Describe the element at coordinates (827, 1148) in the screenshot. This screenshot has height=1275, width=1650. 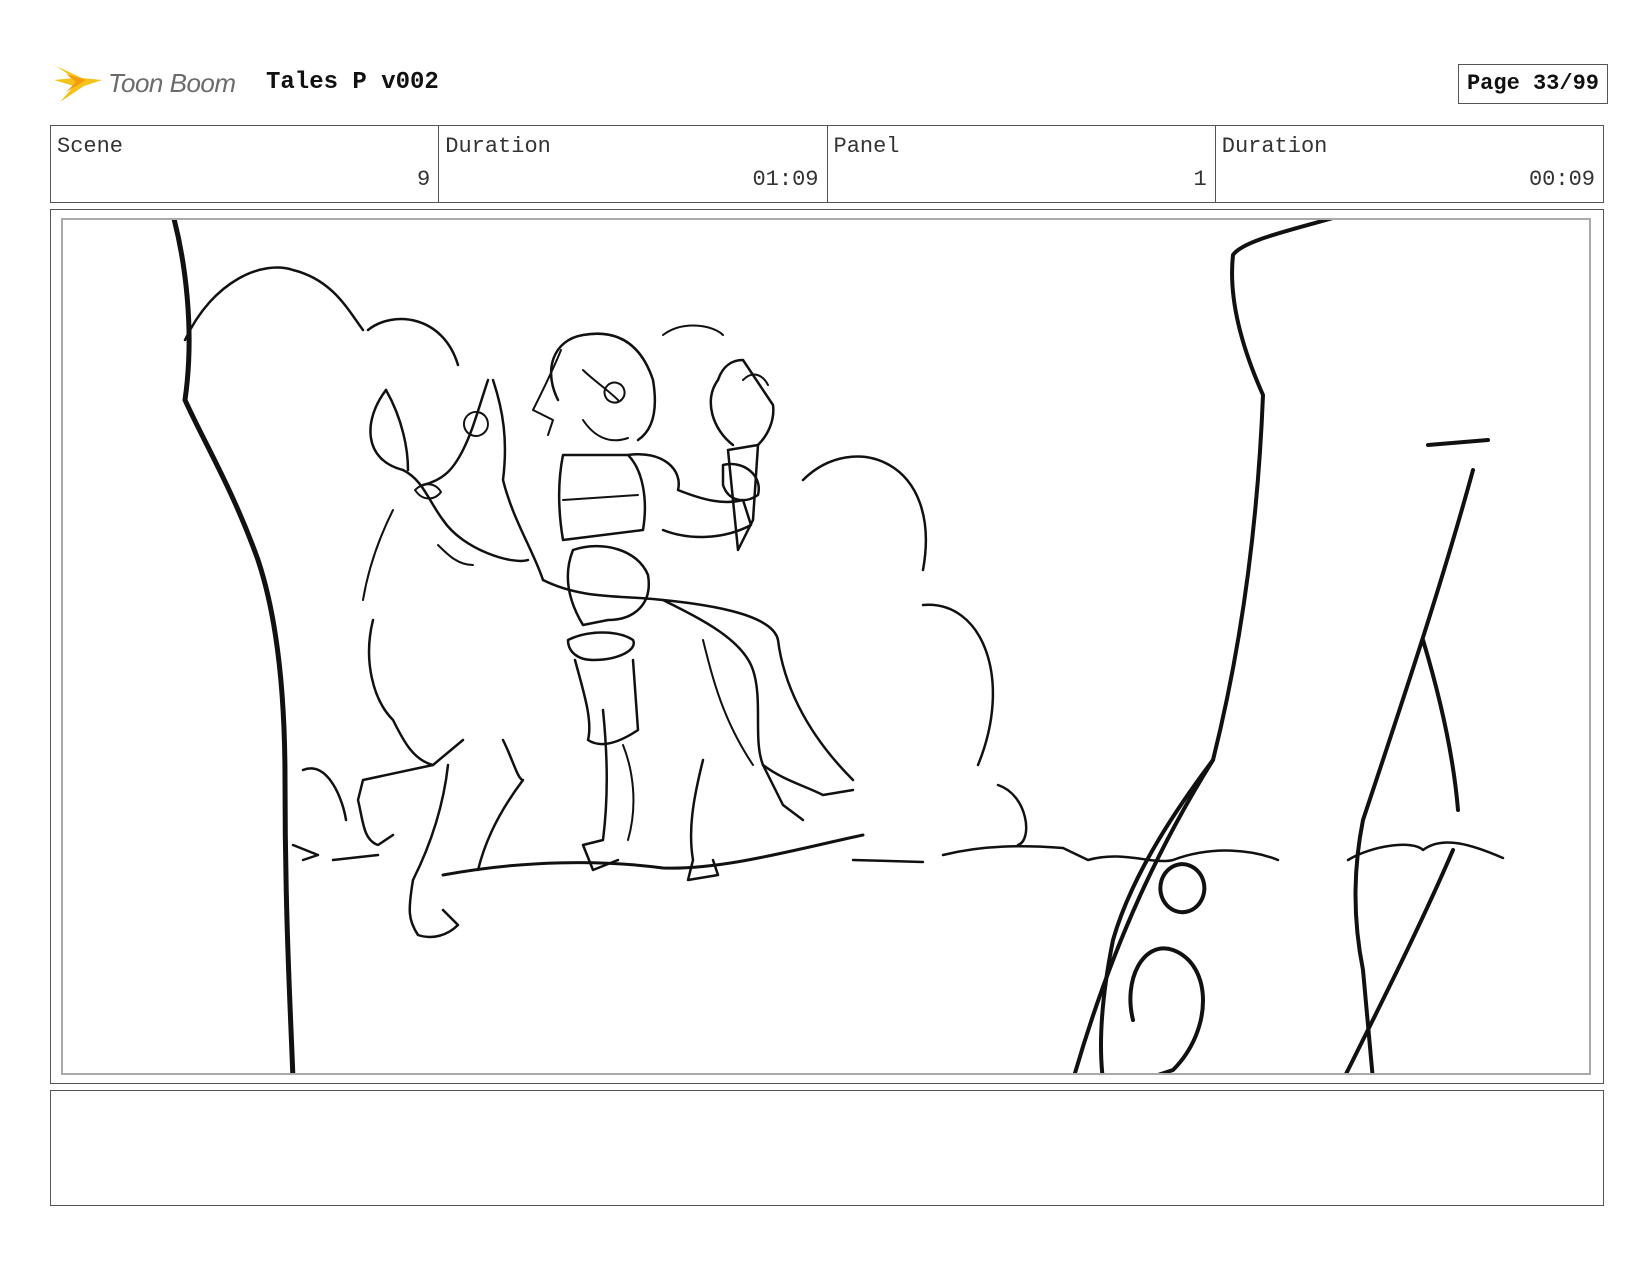
I see `panel-notes-box` at that location.